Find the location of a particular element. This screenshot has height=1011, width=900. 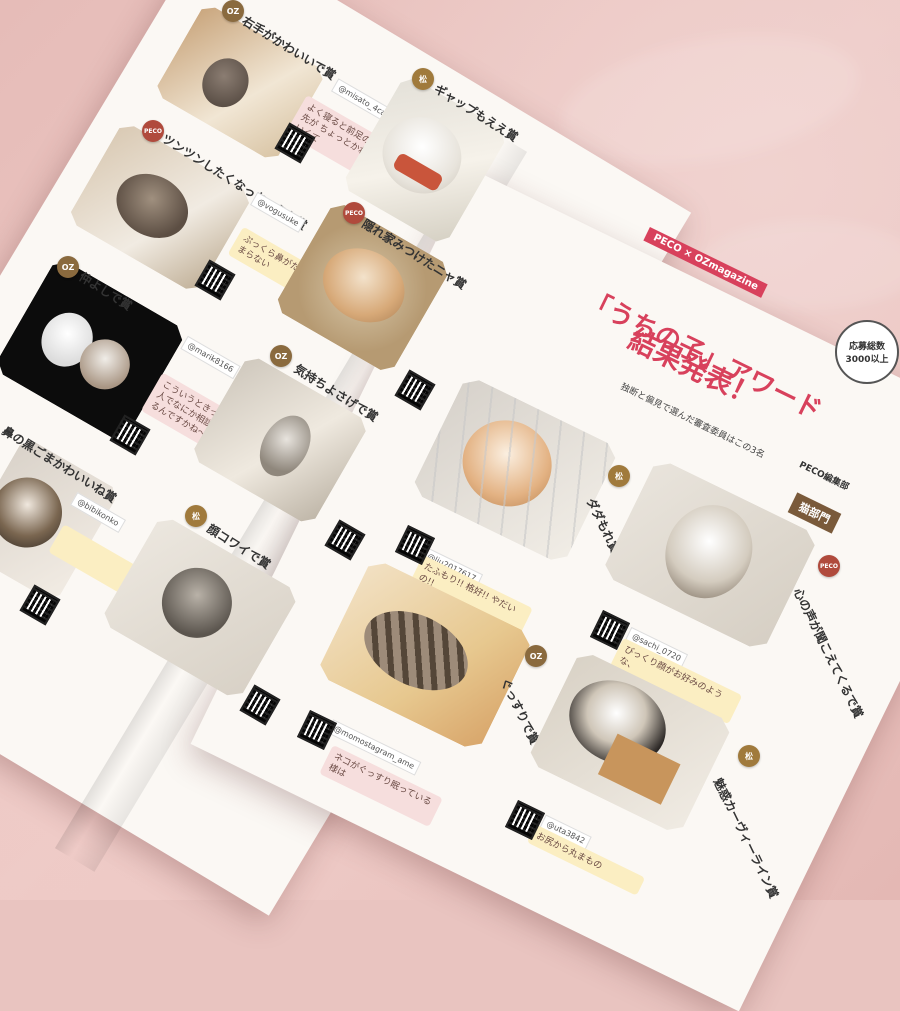

badge-oz-11: OZ is located at coordinates (536, 656).